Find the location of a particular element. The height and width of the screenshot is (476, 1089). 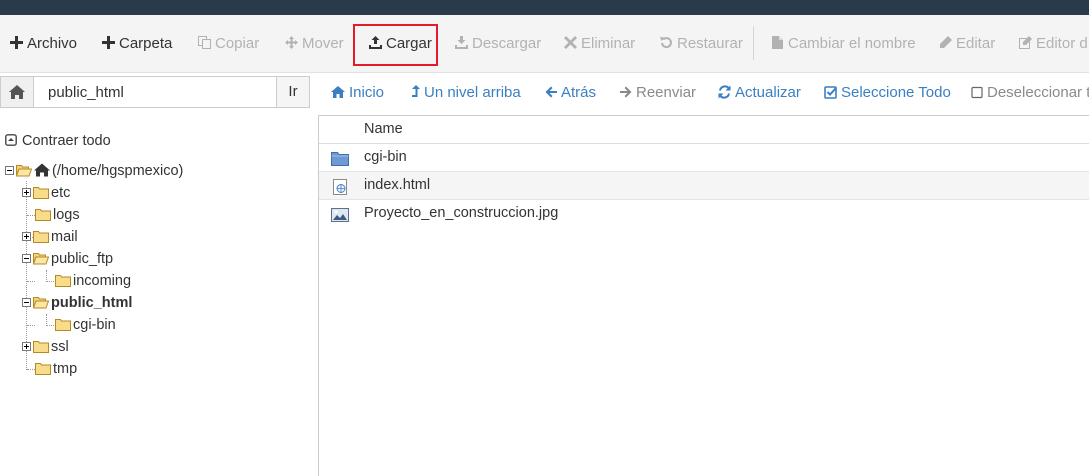

code-editor-button: Editor d is located at coordinates (1053, 43).